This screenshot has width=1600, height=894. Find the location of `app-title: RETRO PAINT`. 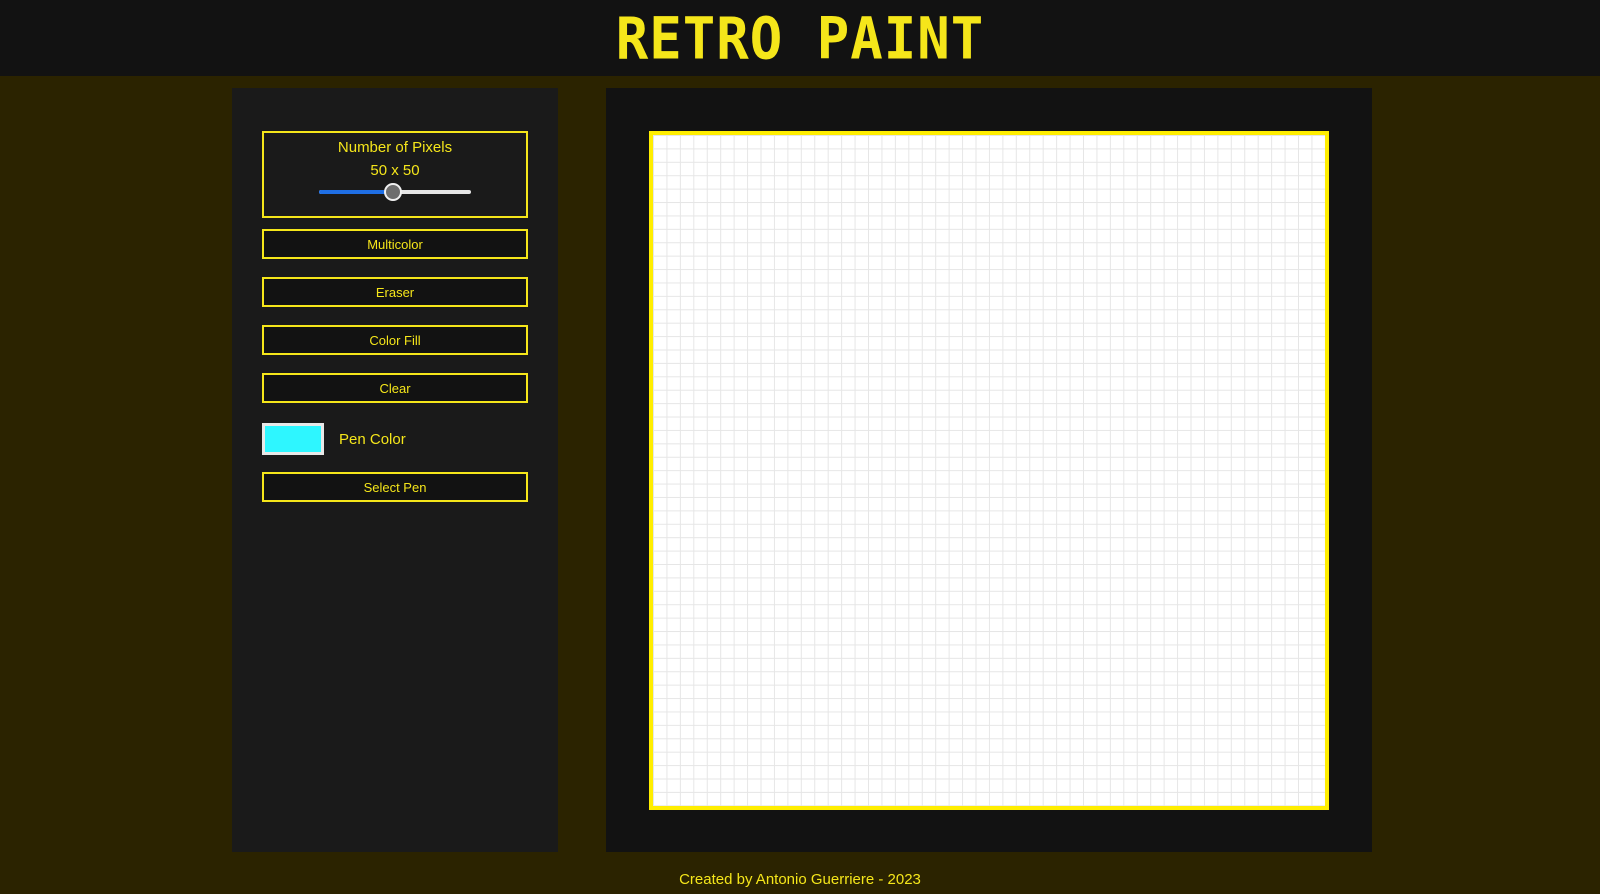

app-title: RETRO PAINT is located at coordinates (800, 38).